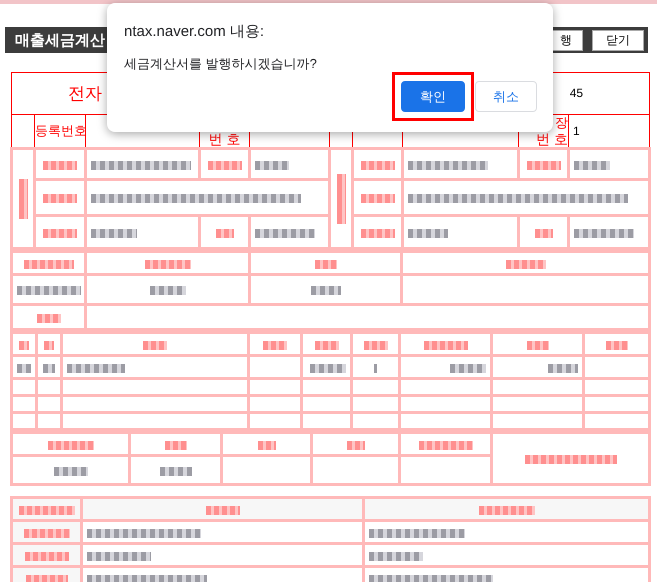 This screenshot has width=657, height=582. I want to click on cancel-button: 취소, so click(506, 96).